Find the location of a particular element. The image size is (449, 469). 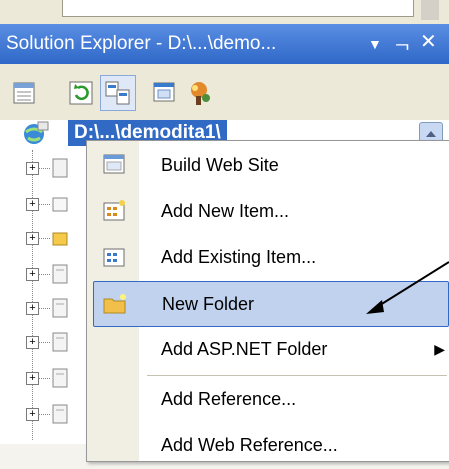

menu-item-new-folder: New Folder is located at coordinates (271, 304).